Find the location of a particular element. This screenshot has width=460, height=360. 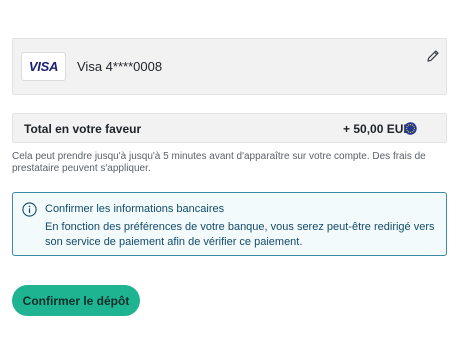

total-summary: Total en votre faveur + 50,00 EUR is located at coordinates (229, 128).